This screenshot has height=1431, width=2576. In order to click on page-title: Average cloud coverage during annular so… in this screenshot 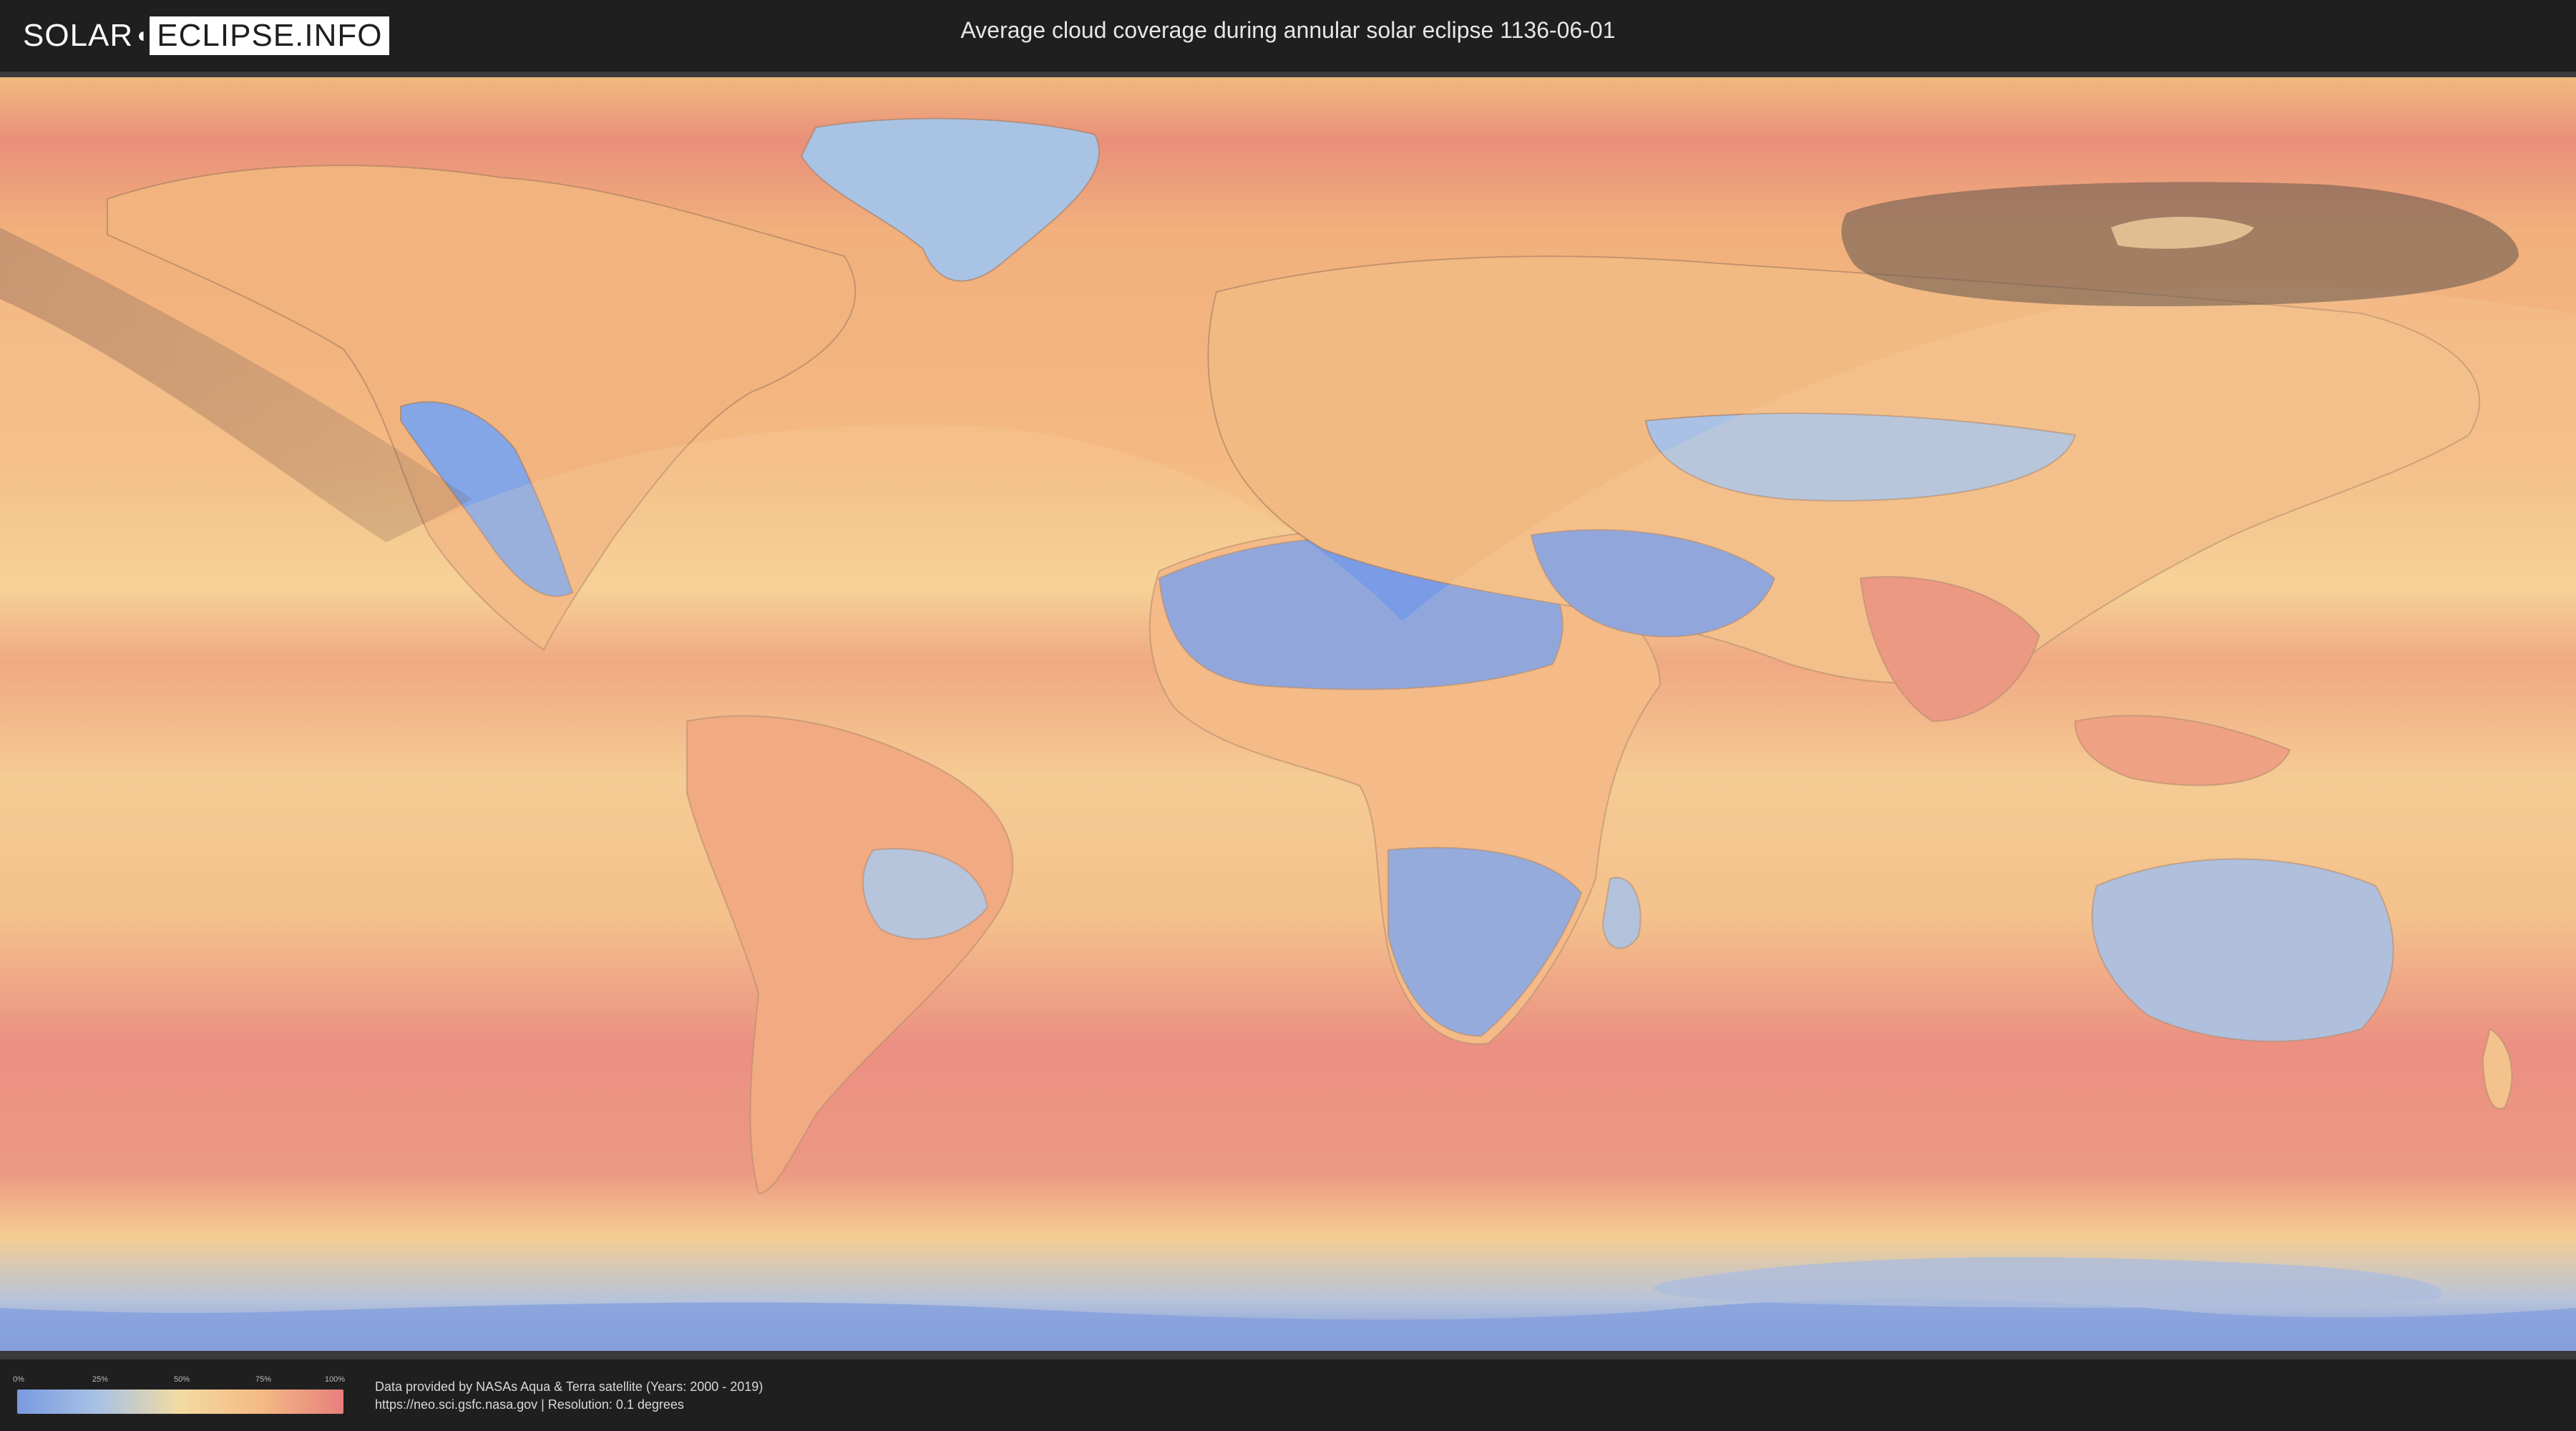, I will do `click(1288, 30)`.